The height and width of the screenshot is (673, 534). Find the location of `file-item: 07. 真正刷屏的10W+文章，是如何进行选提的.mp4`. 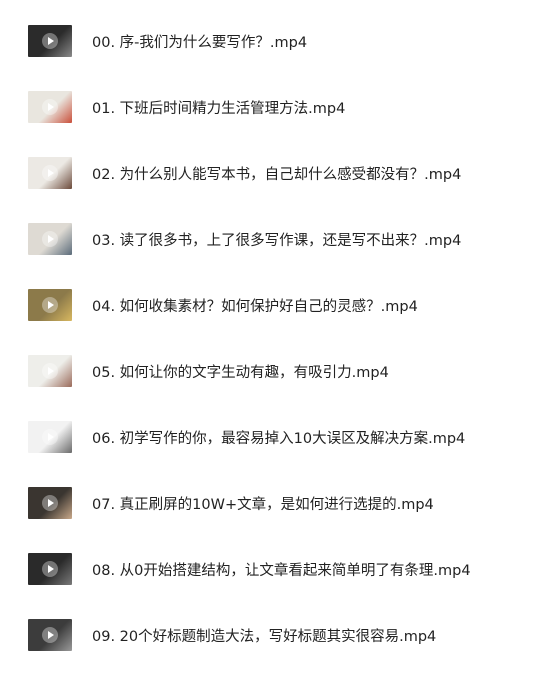

file-item: 07. 真正刷屏的10W+文章，是如何进行选提的.mp4 is located at coordinates (268, 503).